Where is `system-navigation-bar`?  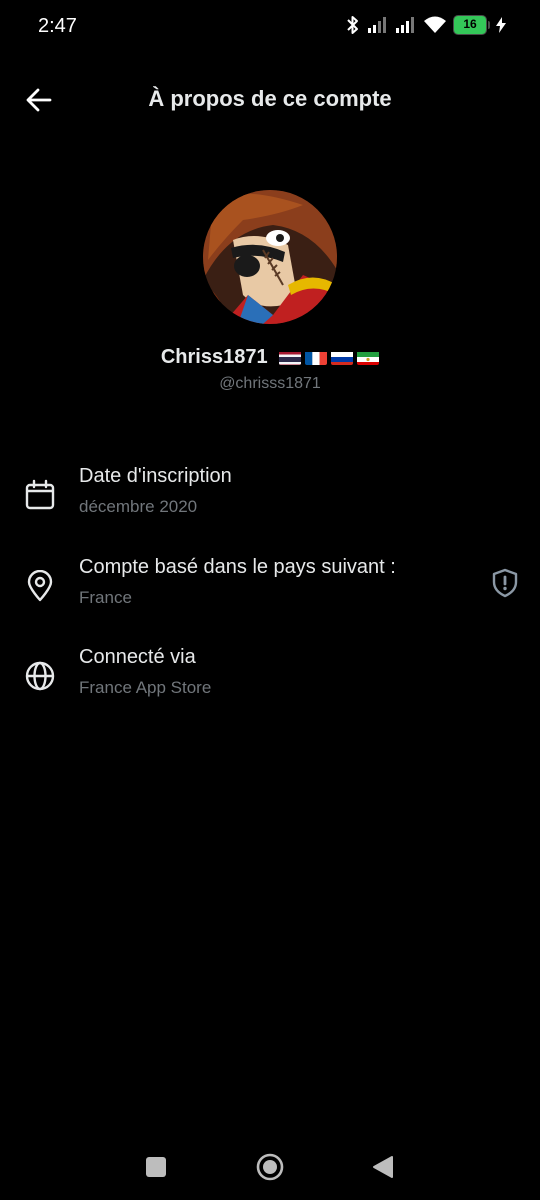 system-navigation-bar is located at coordinates (270, 1165).